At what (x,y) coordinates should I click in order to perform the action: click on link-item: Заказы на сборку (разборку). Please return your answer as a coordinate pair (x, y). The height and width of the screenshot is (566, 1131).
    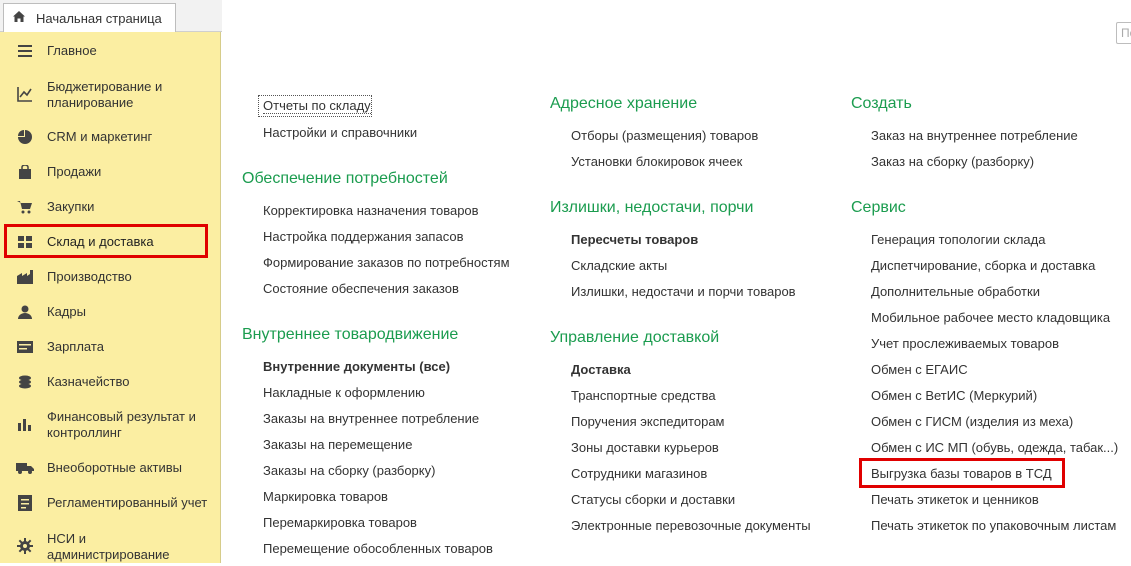
    Looking at the image, I should click on (349, 470).